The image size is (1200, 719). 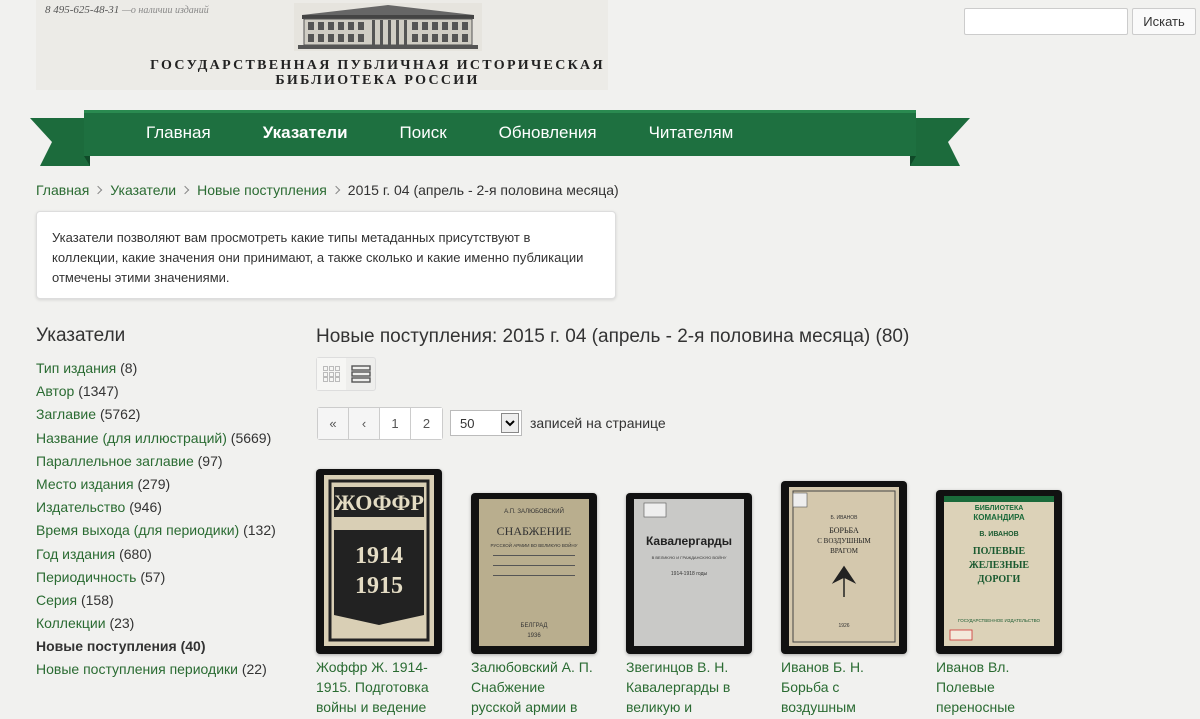 I want to click on book-title-link: Иванов Б. Н. Борьба с воздушным, so click(x=845, y=687).